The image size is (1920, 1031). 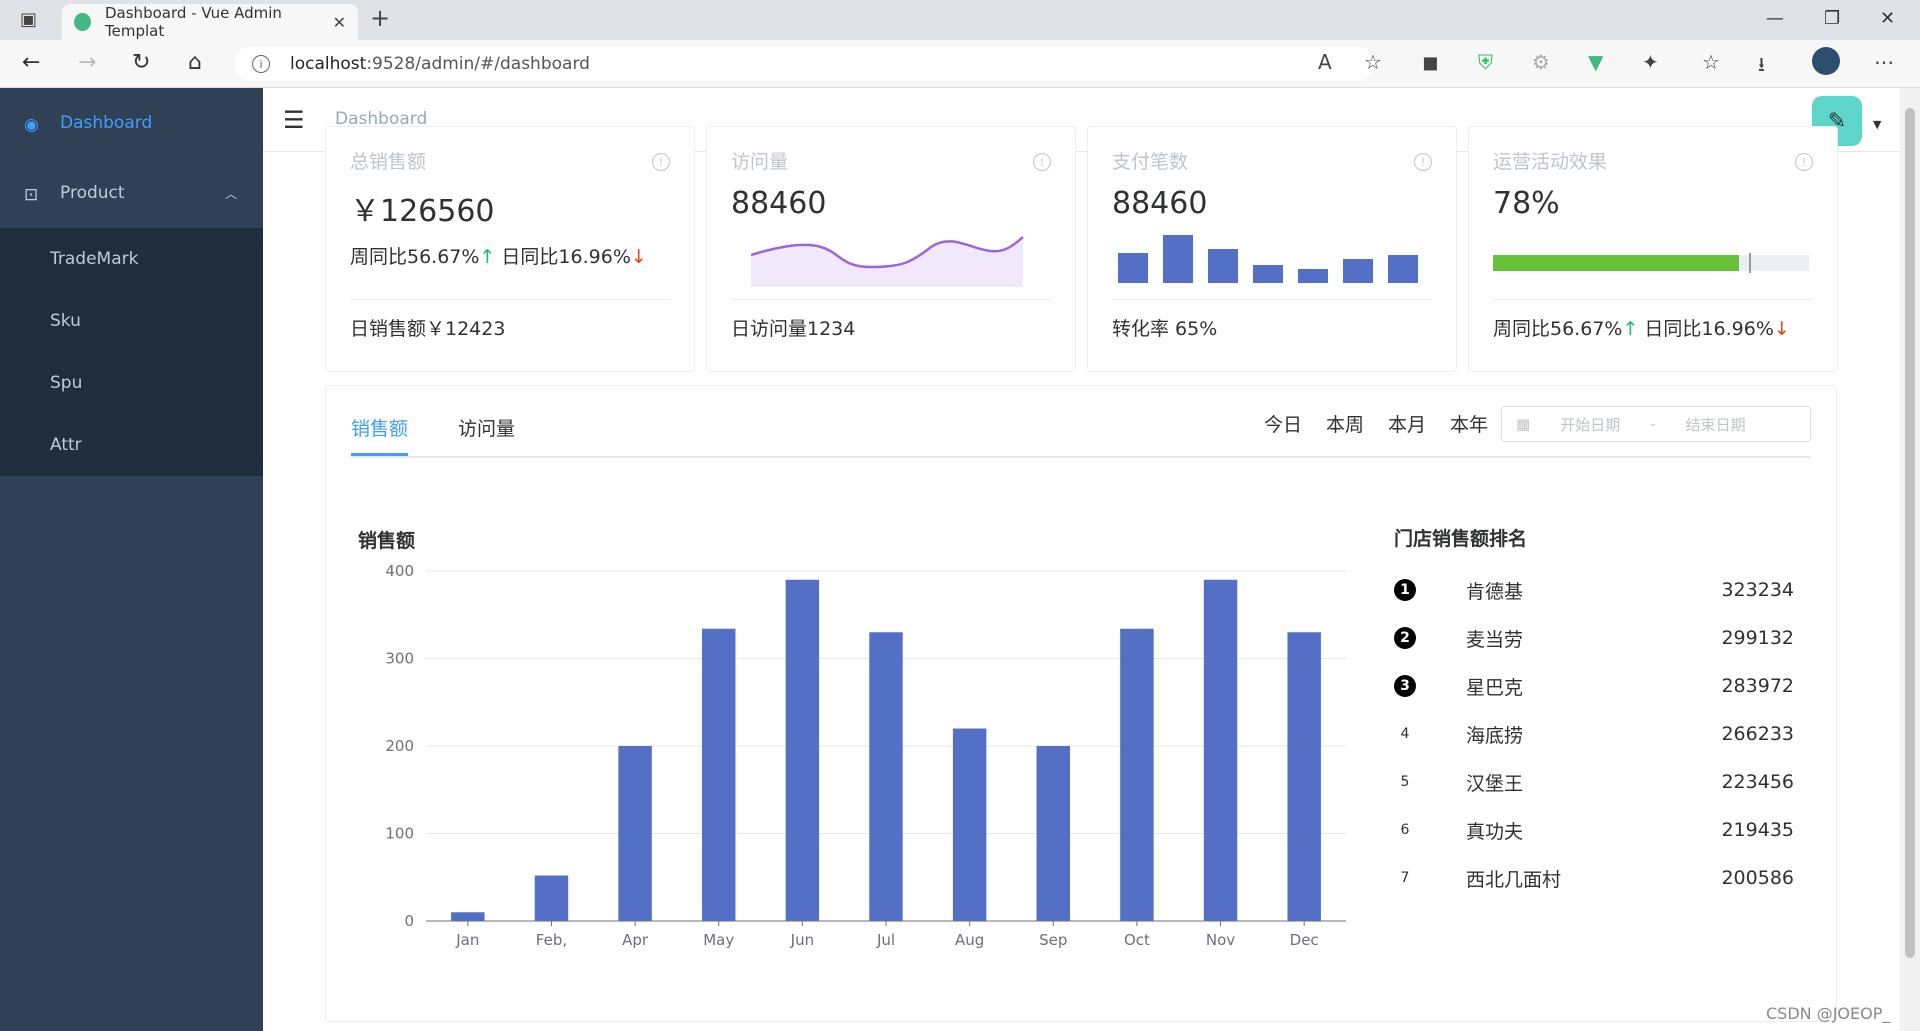 I want to click on url-input: i localhost :9528/admin/#/dashboard, so click(x=804, y=64).